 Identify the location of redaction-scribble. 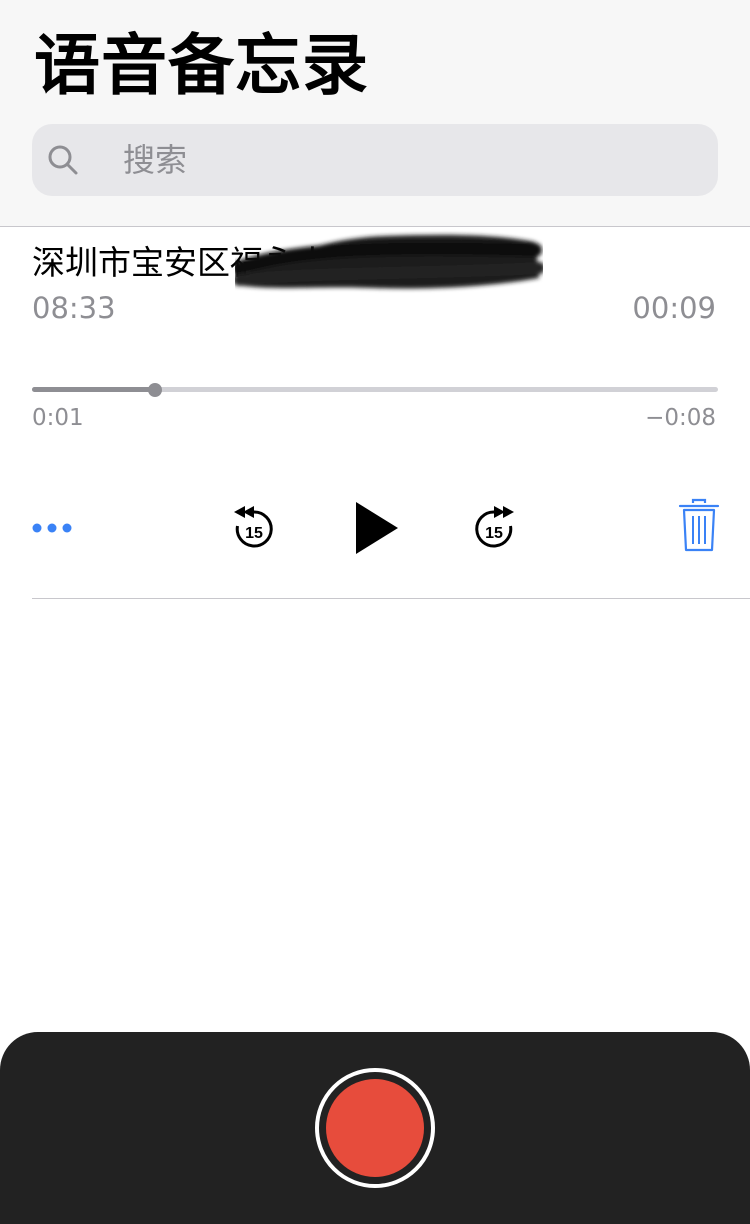
(389, 261).